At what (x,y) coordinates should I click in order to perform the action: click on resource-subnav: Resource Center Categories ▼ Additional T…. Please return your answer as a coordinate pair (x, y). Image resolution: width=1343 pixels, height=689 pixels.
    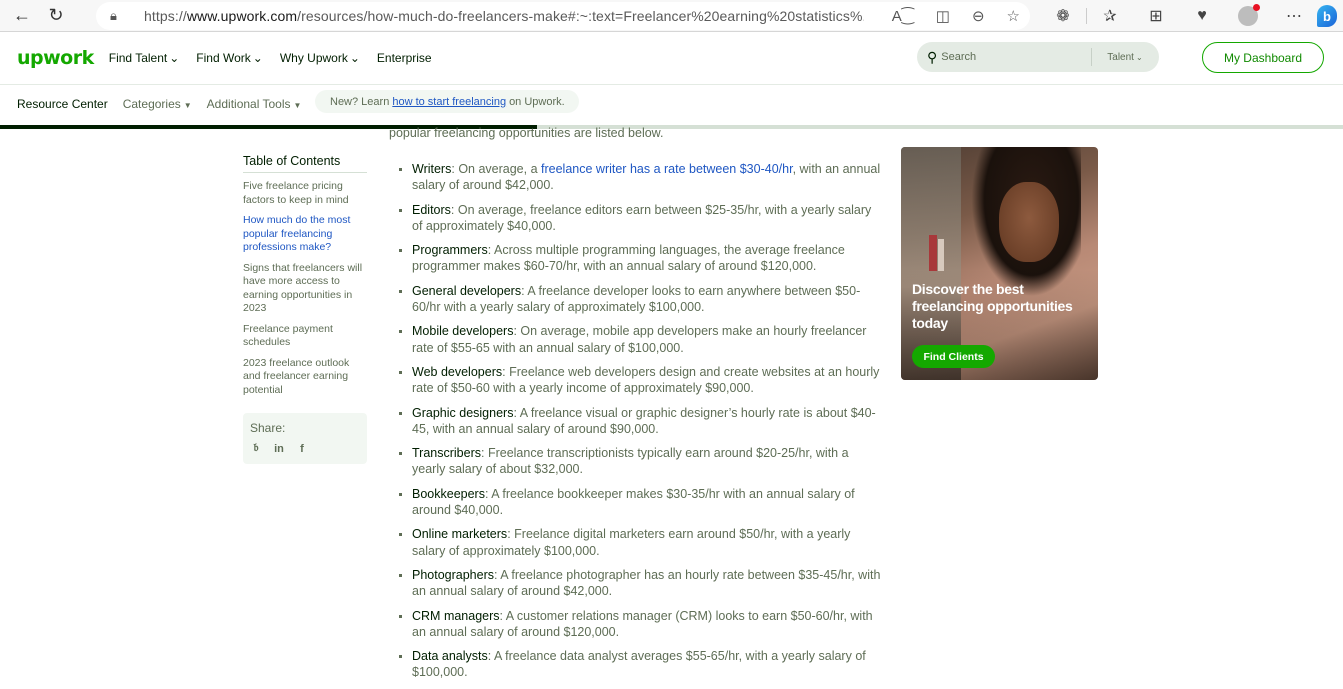
    Looking at the image, I should click on (671, 103).